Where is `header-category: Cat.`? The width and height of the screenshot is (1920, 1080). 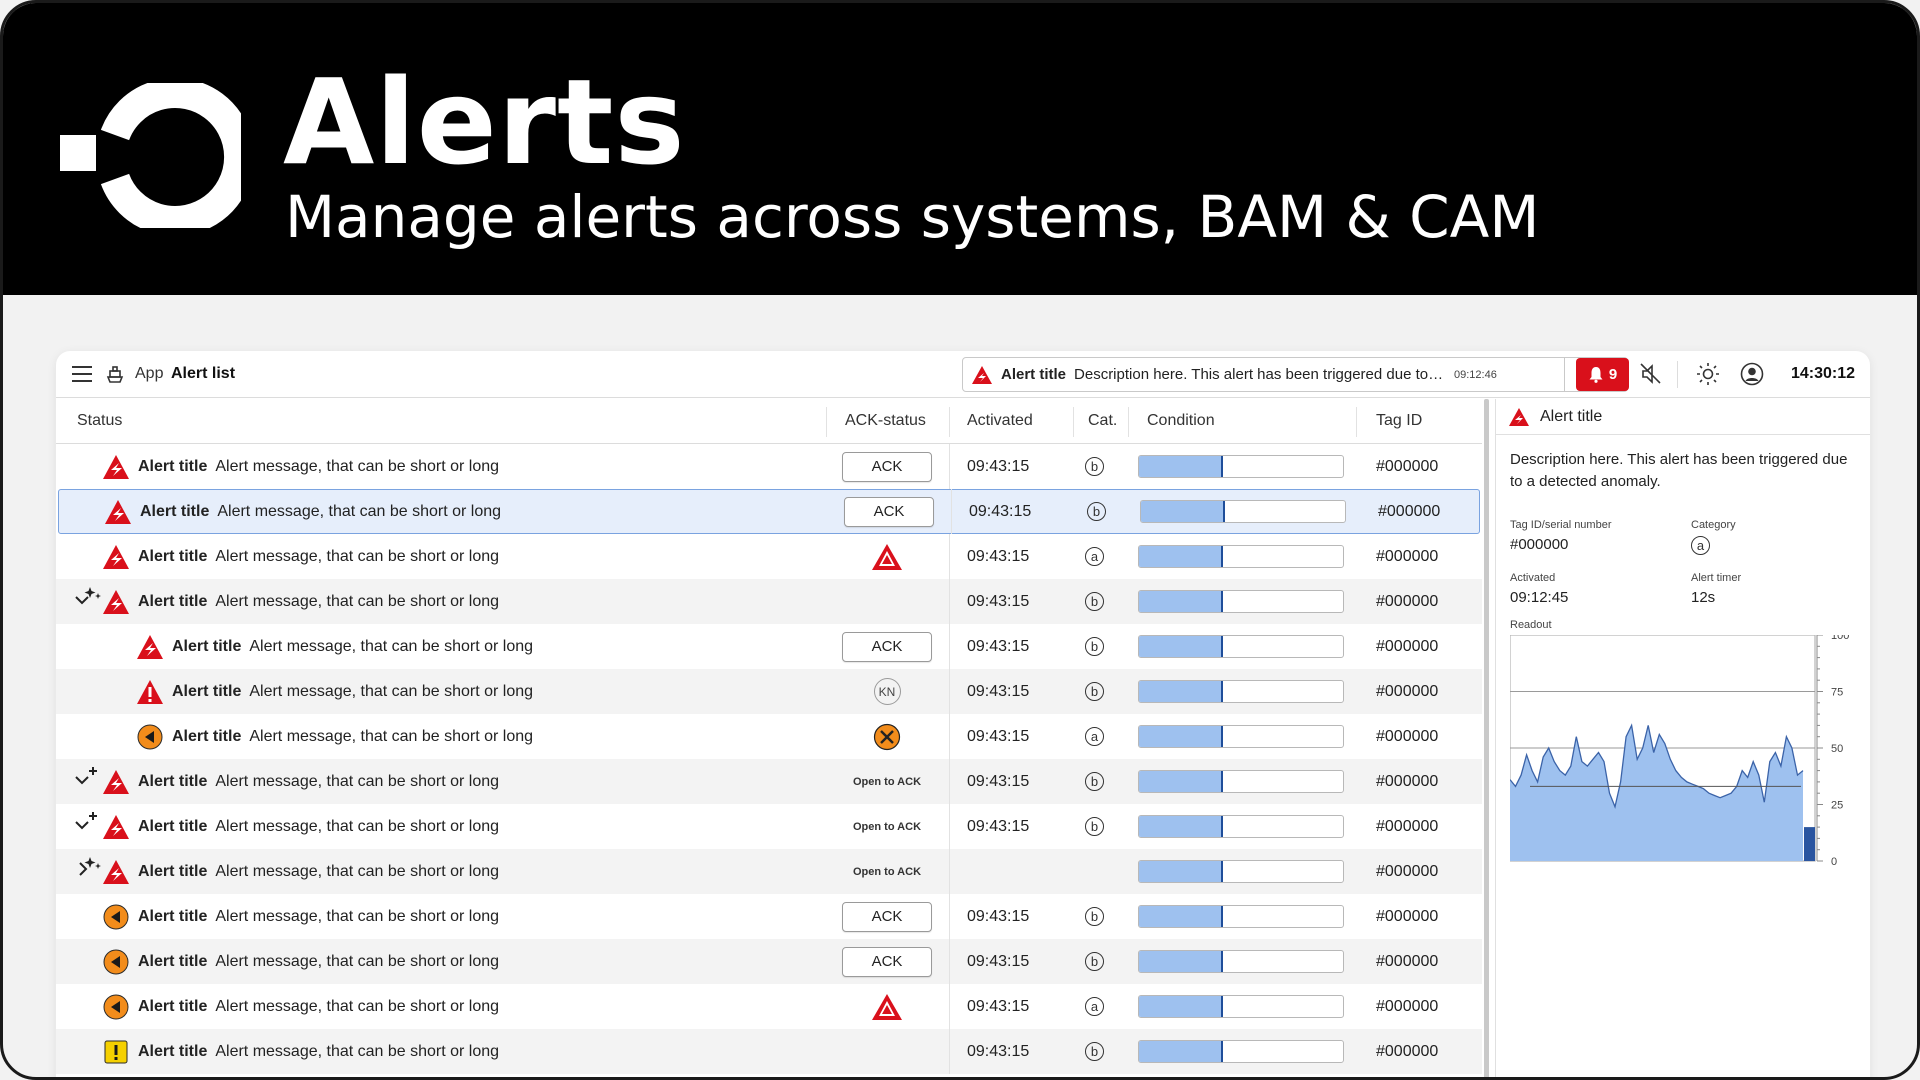
header-category: Cat. is located at coordinates (1102, 421).